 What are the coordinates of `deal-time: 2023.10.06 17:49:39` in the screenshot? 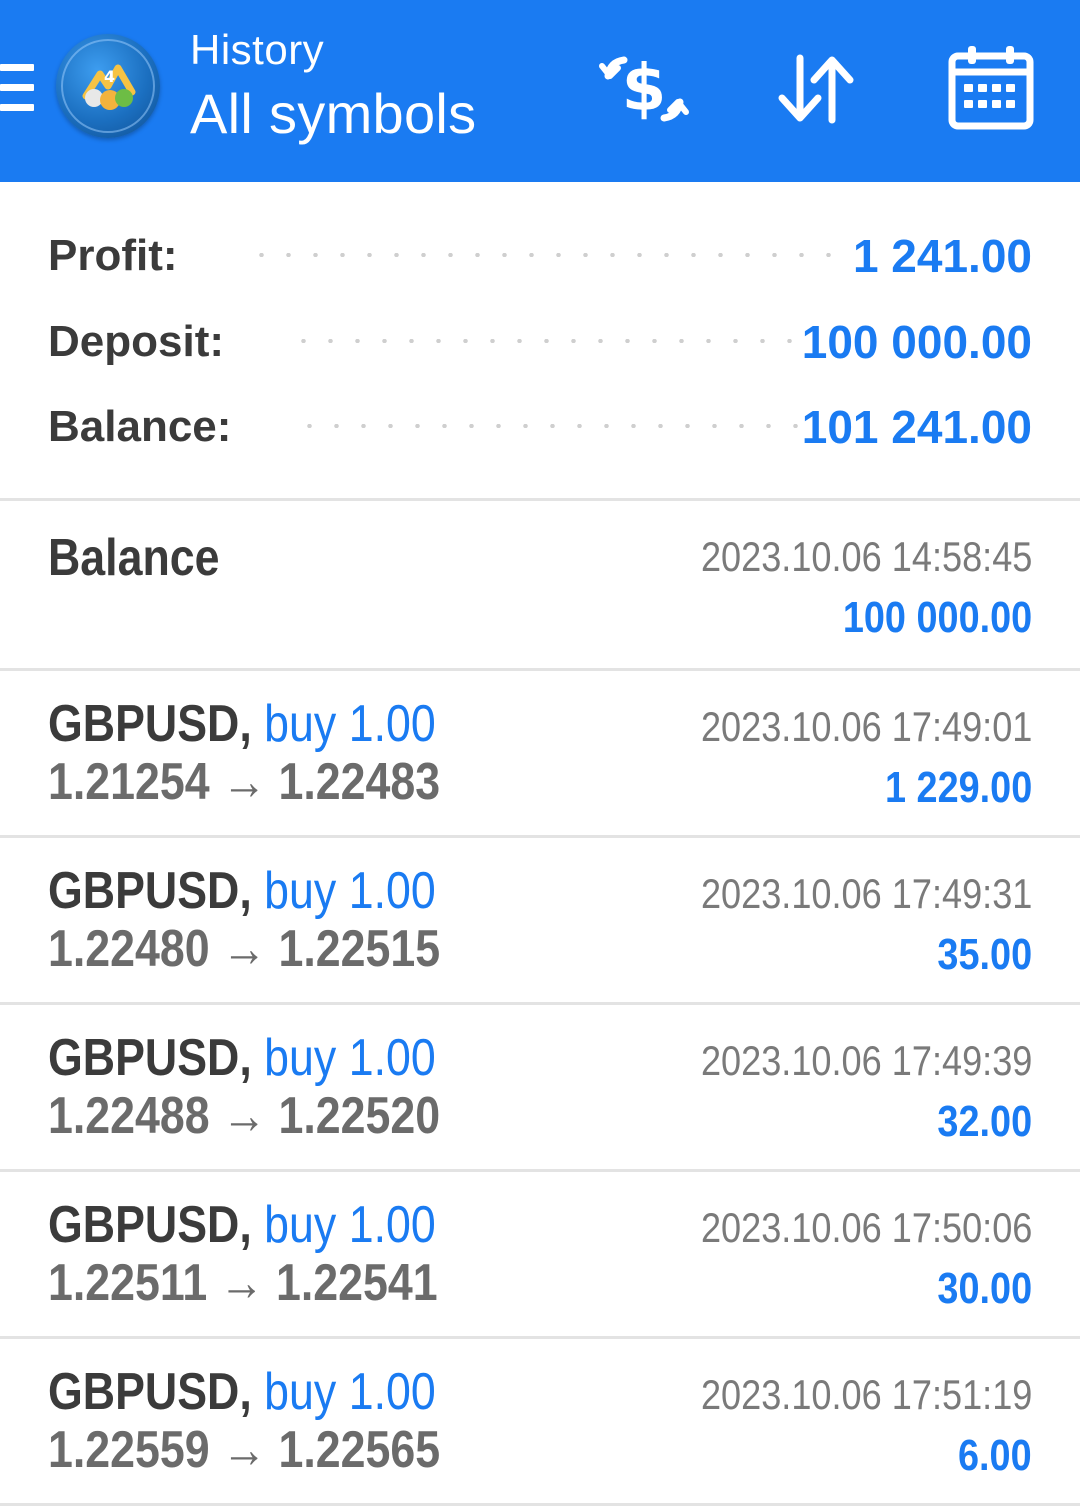 It's located at (866, 1060).